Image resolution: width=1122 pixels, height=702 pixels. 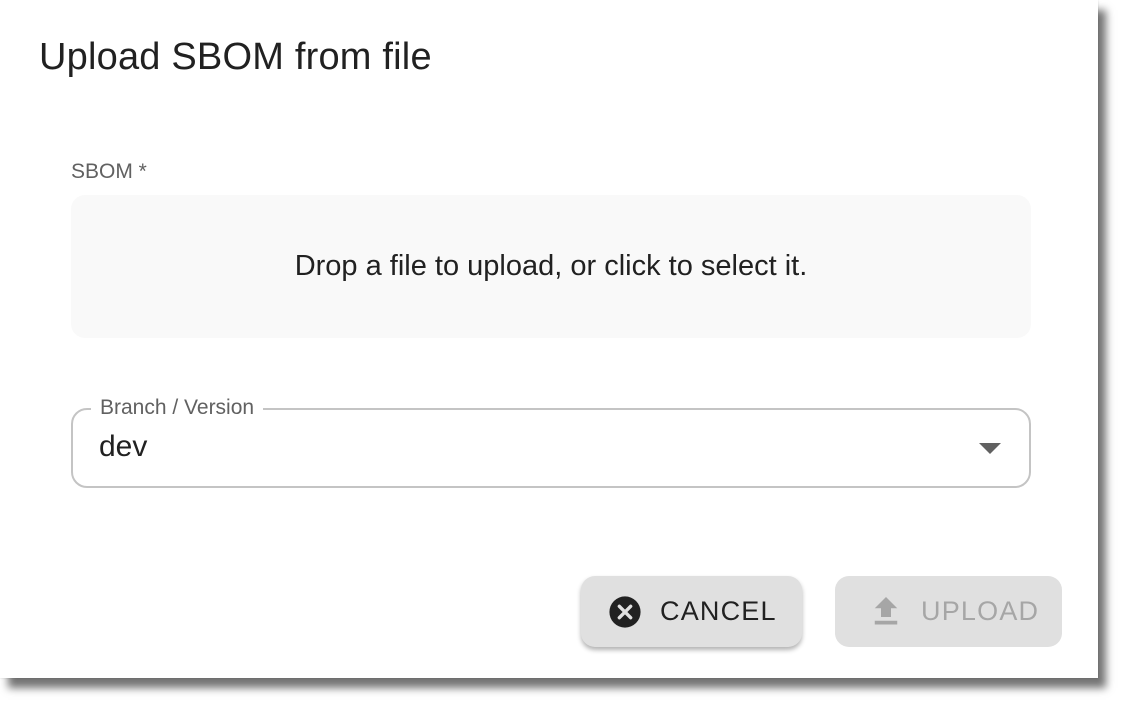 I want to click on upload-button: UPLOAD, so click(x=948, y=611).